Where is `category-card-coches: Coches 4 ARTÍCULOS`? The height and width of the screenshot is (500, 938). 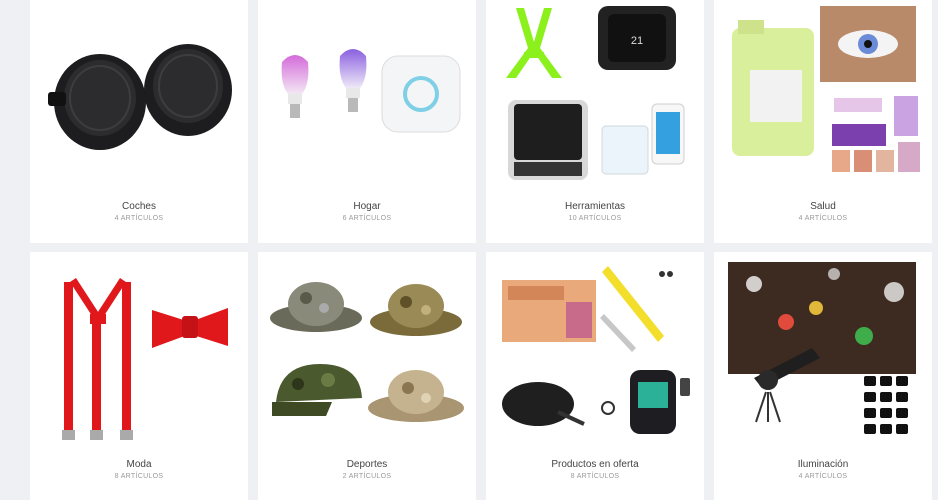
category-card-coches: Coches 4 ARTÍCULOS is located at coordinates (139, 121).